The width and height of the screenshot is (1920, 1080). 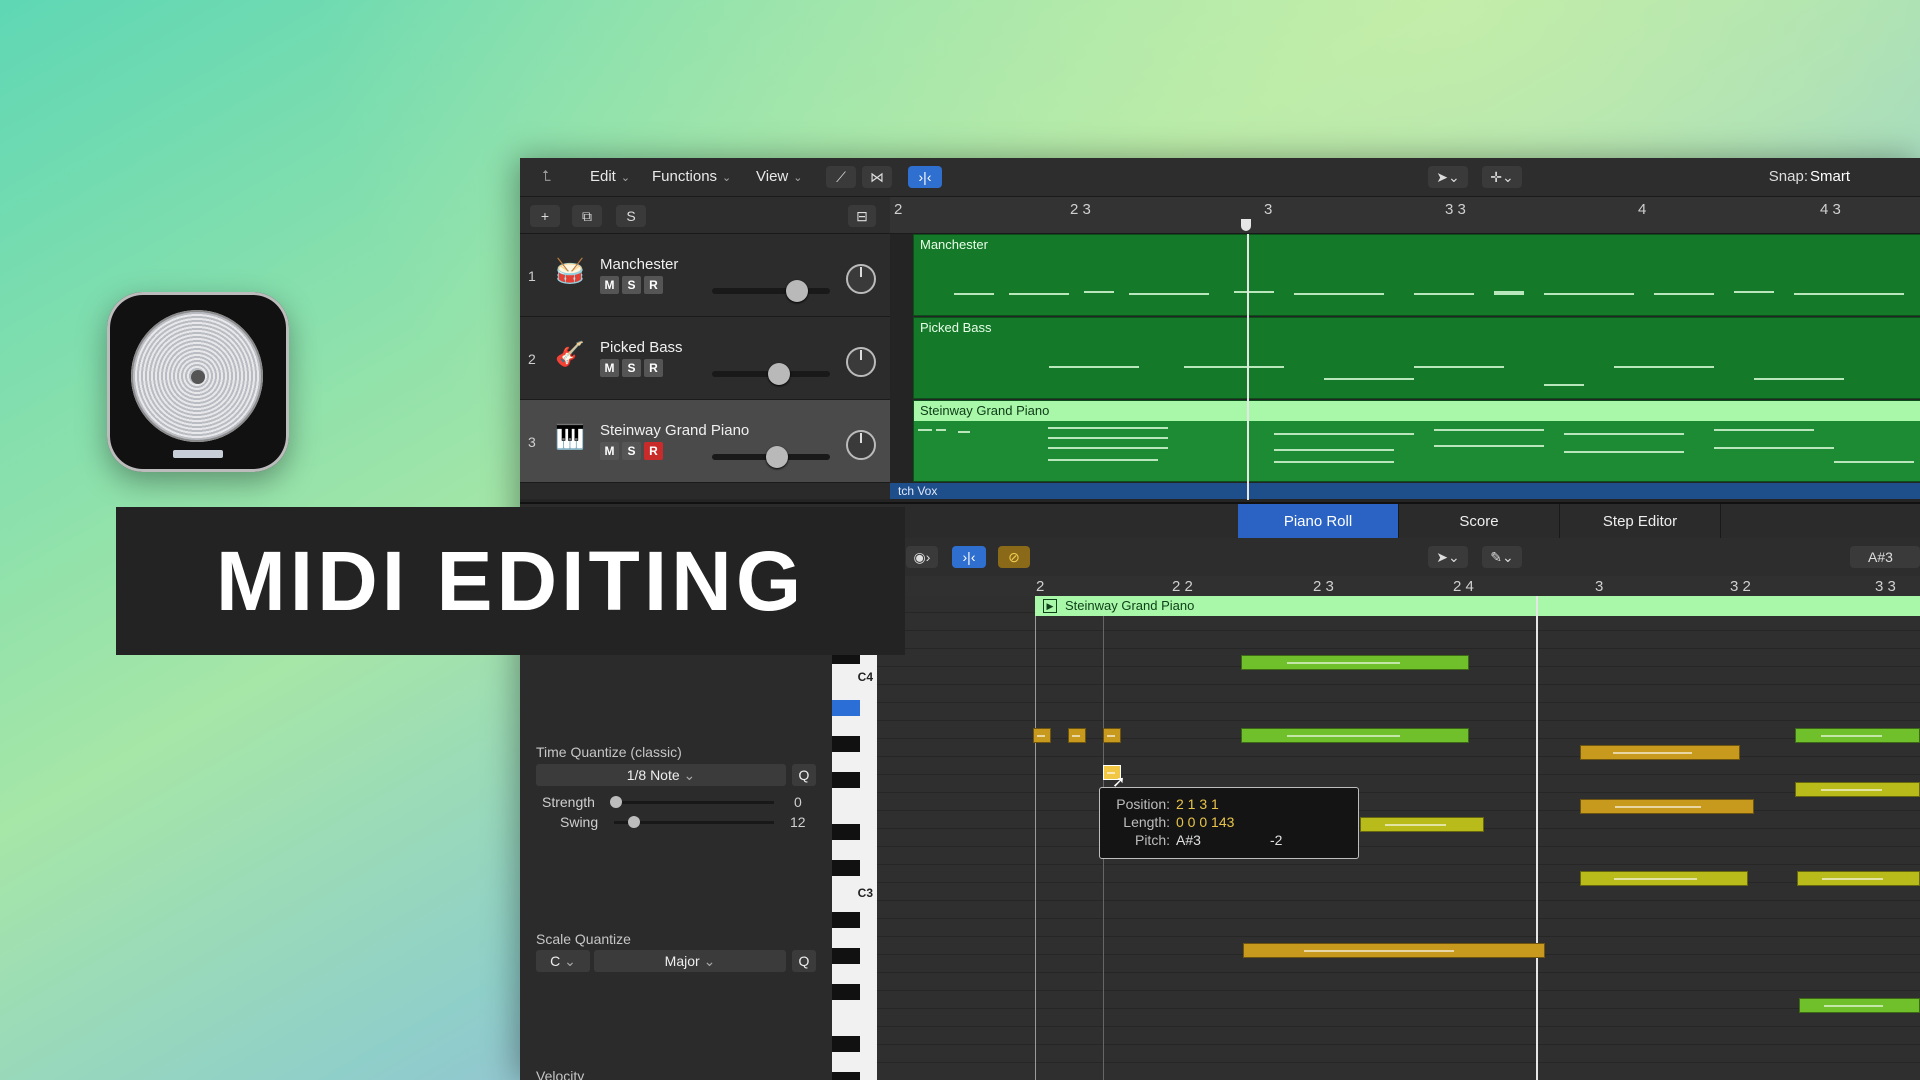 What do you see at coordinates (616, 802) in the screenshot?
I see `strength-slider-knob` at bounding box center [616, 802].